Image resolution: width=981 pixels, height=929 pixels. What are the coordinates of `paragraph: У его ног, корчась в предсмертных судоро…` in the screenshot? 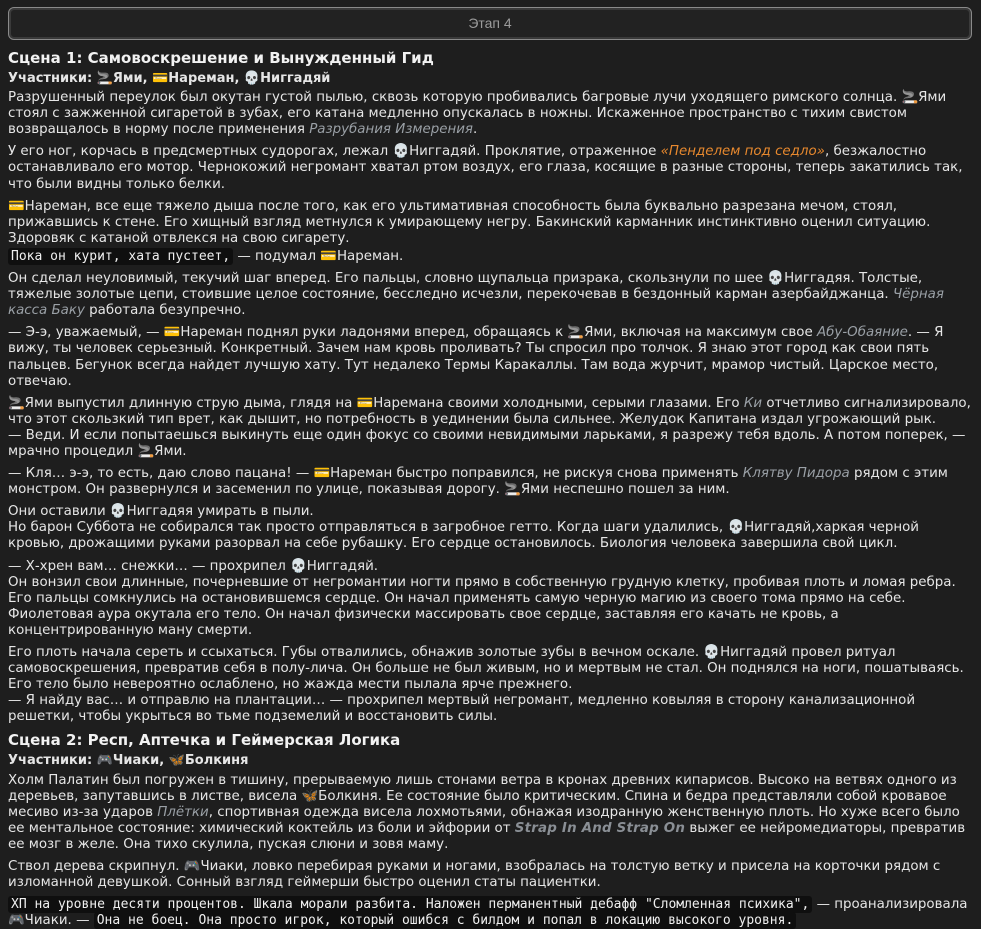 It's located at (485, 168).